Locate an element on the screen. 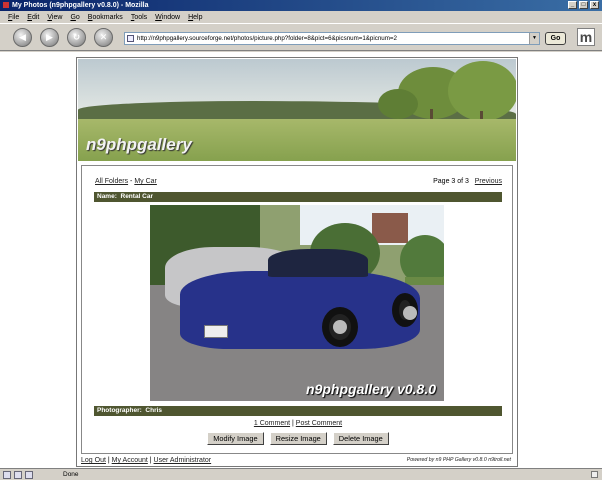 This screenshot has height=480, width=602. composer-icon is located at coordinates (29, 474).